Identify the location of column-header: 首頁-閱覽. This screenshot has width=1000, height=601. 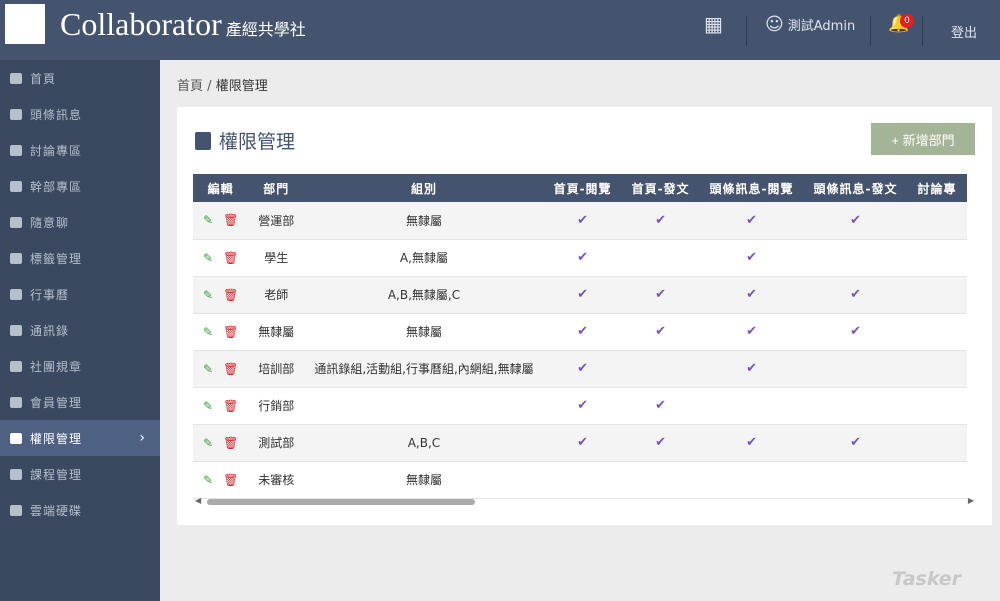
(582, 188).